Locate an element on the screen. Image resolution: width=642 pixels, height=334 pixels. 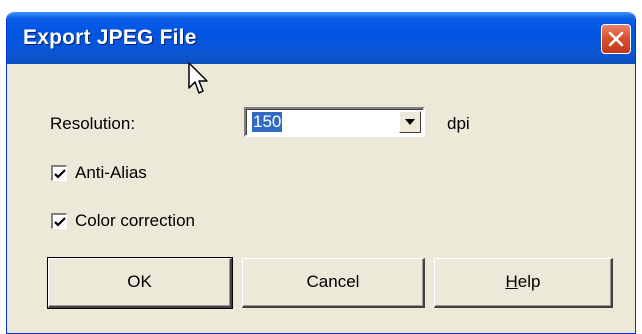
anti-alias-checkbox is located at coordinates (59, 173).